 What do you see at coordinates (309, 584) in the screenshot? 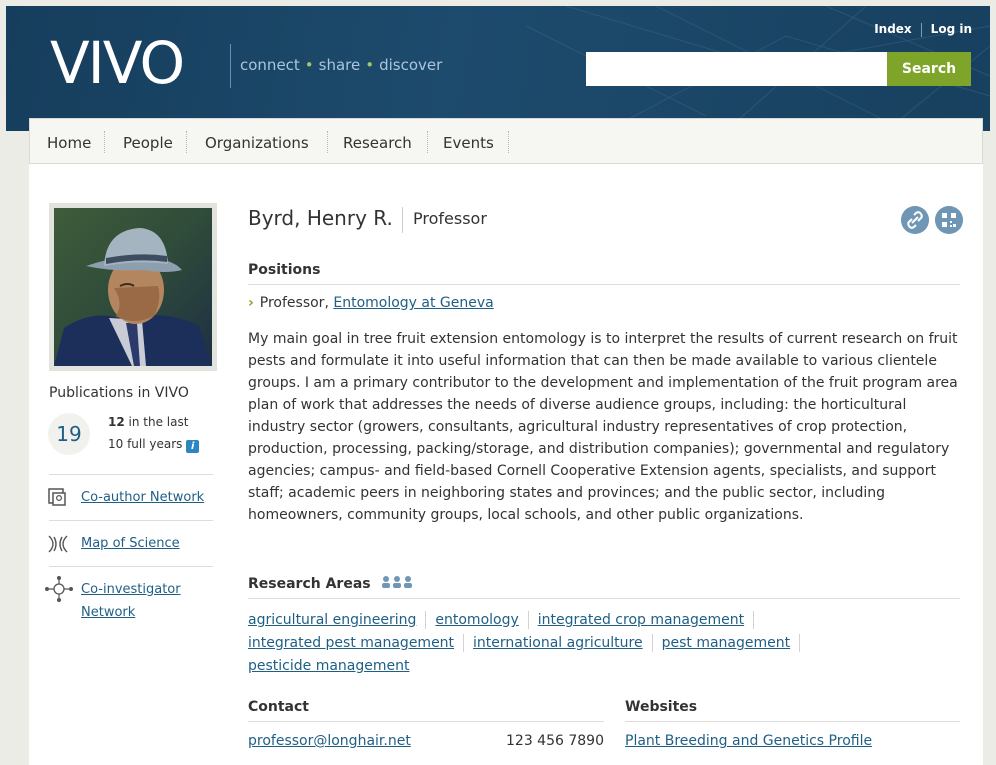
I see `research-areas-heading: Research Areas` at bounding box center [309, 584].